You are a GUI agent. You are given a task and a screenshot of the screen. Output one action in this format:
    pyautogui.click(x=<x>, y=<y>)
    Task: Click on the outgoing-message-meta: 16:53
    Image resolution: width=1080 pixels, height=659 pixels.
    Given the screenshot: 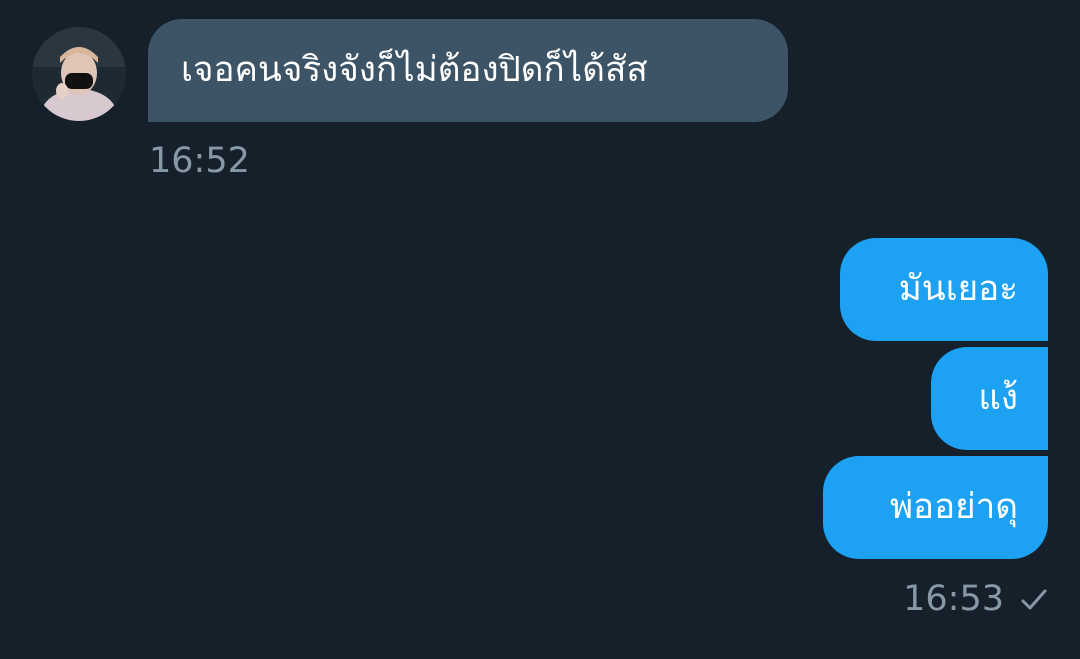 What is the action you would take?
    pyautogui.click(x=975, y=599)
    